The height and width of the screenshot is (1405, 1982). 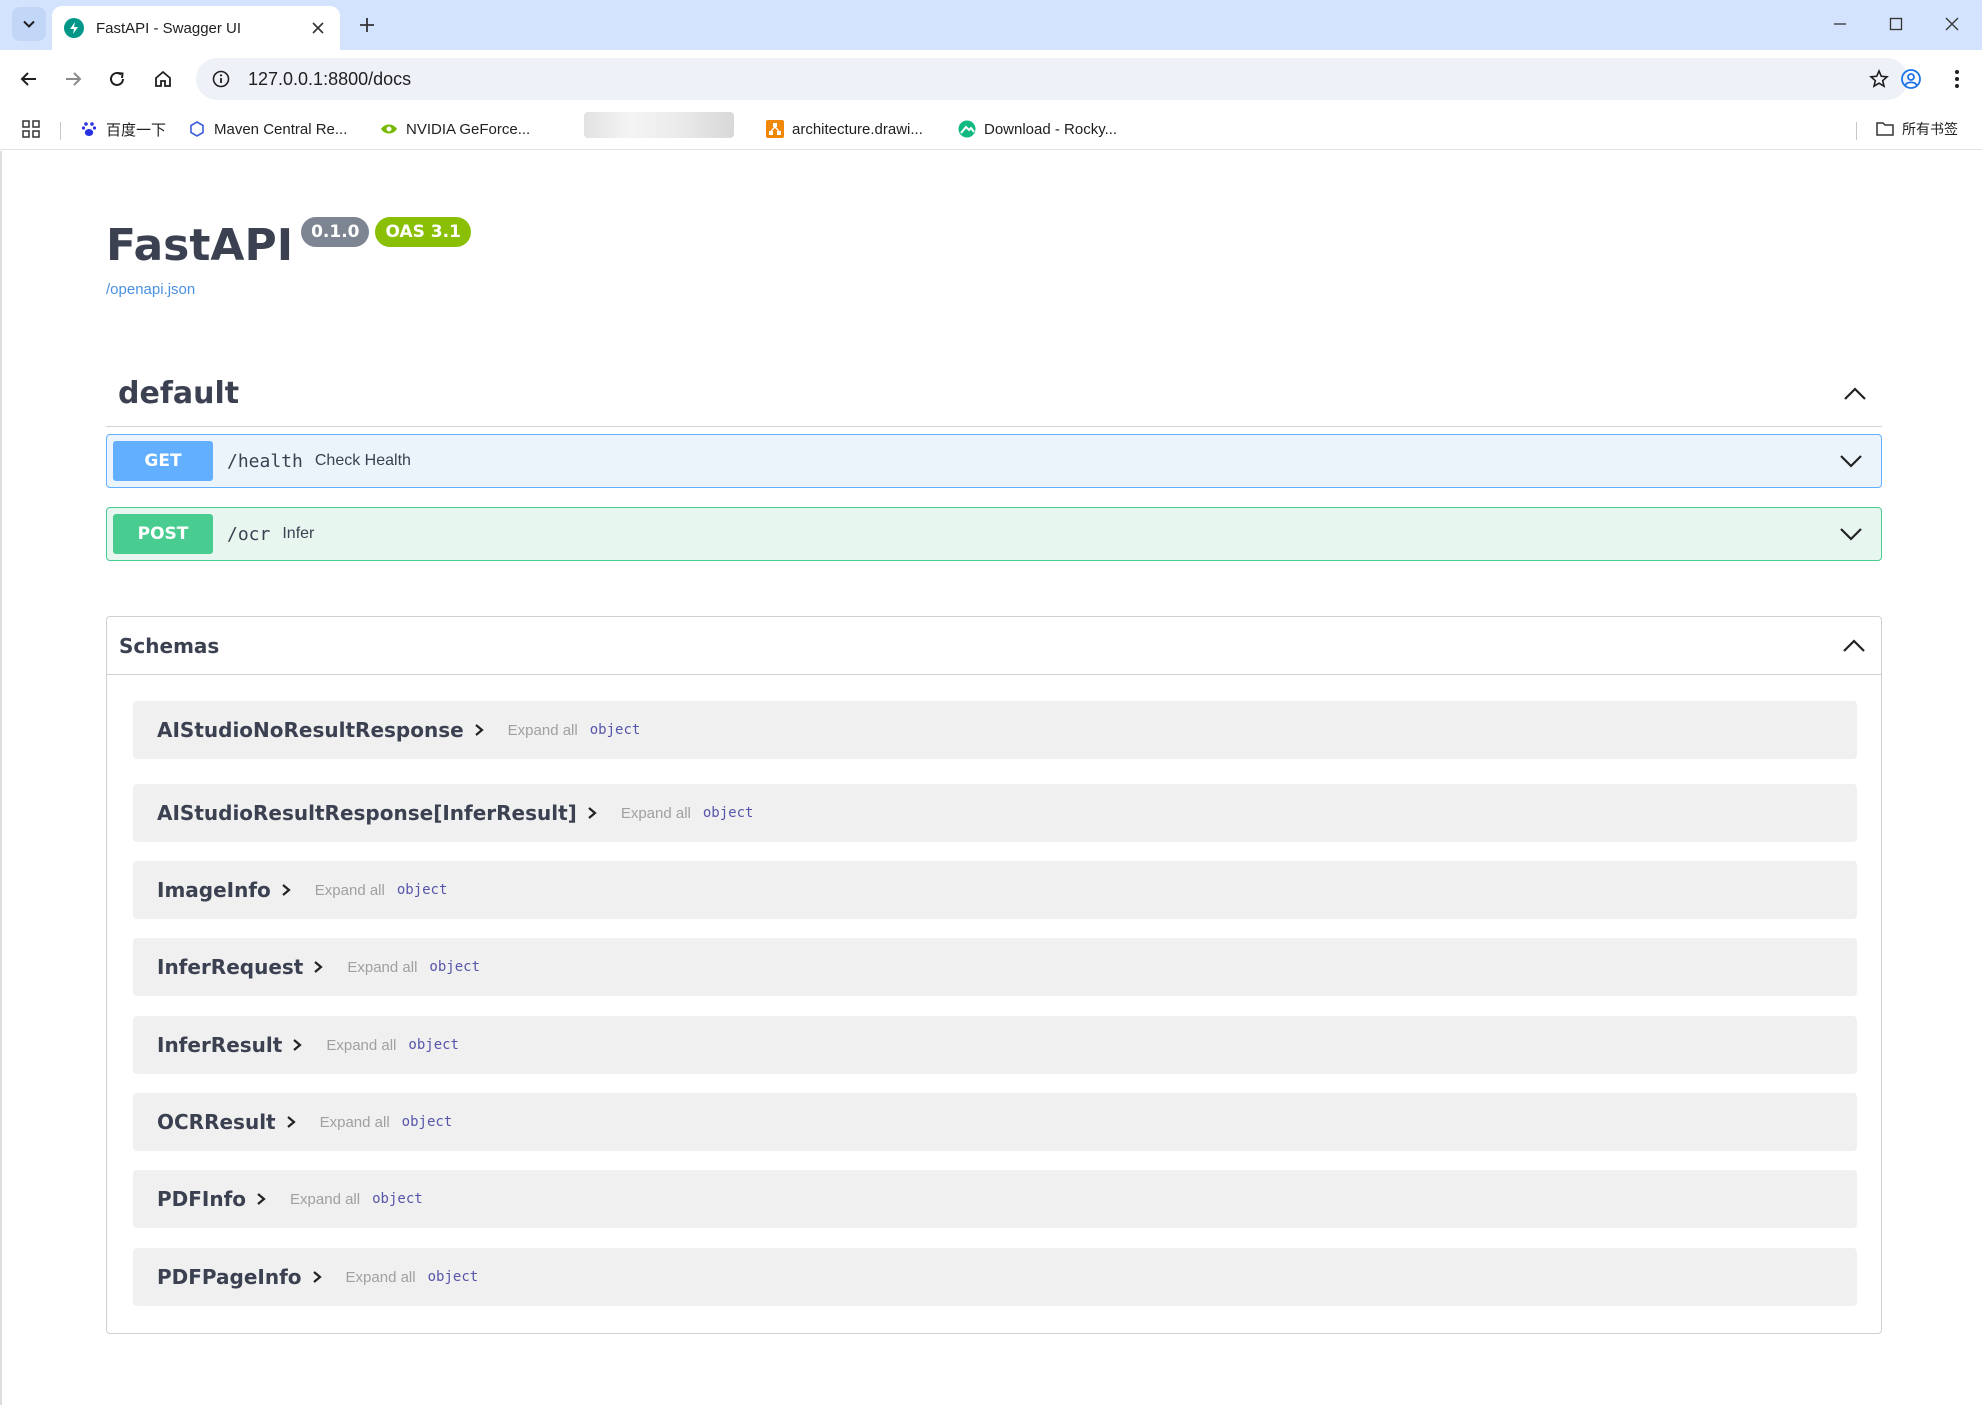 What do you see at coordinates (995, 1277) in the screenshot?
I see `schema-row: PDFPageInfo Expand all object` at bounding box center [995, 1277].